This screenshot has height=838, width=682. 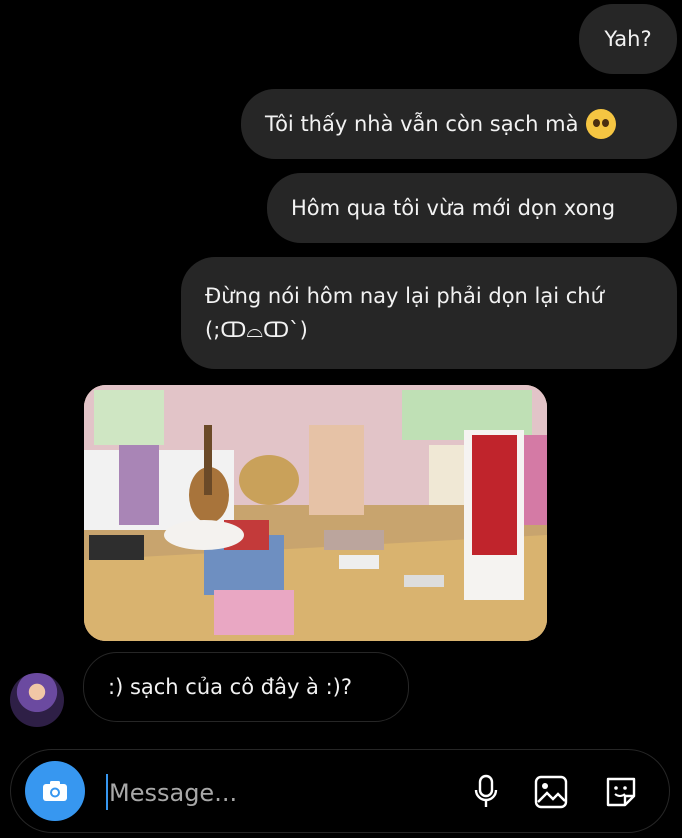 What do you see at coordinates (404, 296) in the screenshot?
I see `message-text: Đừng nói hôm nay lại phải dọn lại chứ` at bounding box center [404, 296].